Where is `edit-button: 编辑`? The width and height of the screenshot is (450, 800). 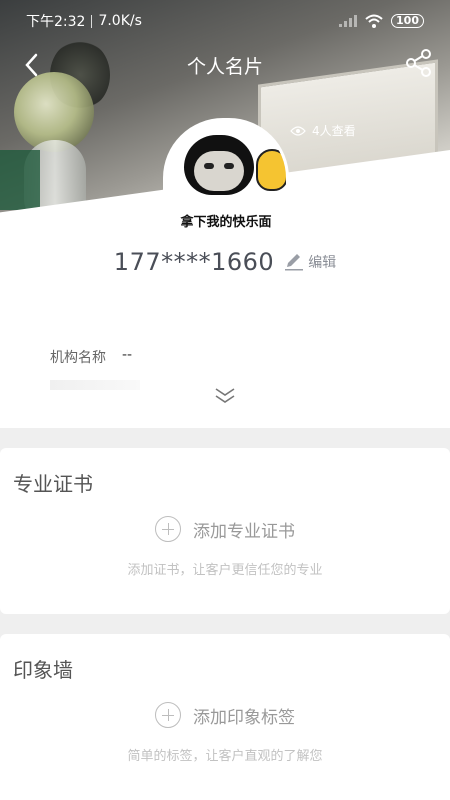 edit-button: 编辑 is located at coordinates (310, 262).